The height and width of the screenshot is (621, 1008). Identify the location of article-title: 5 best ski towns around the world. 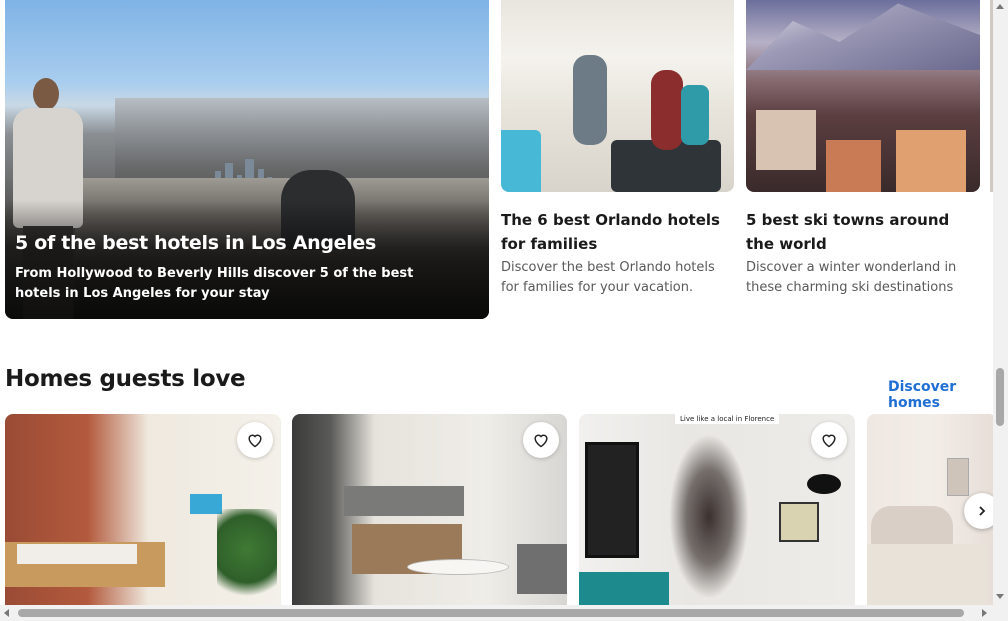
(848, 232).